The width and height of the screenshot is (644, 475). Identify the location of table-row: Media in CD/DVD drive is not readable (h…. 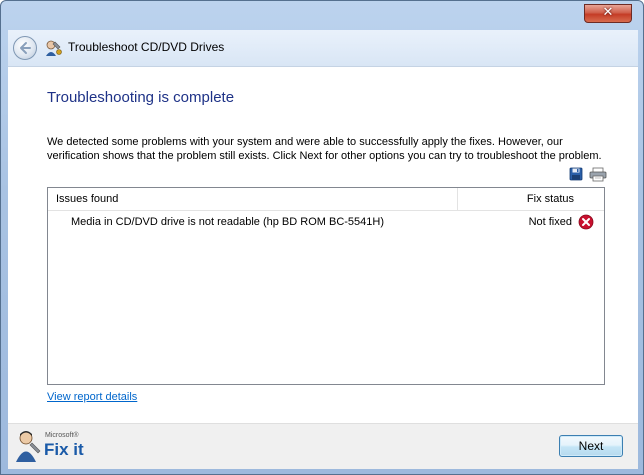
(326, 222).